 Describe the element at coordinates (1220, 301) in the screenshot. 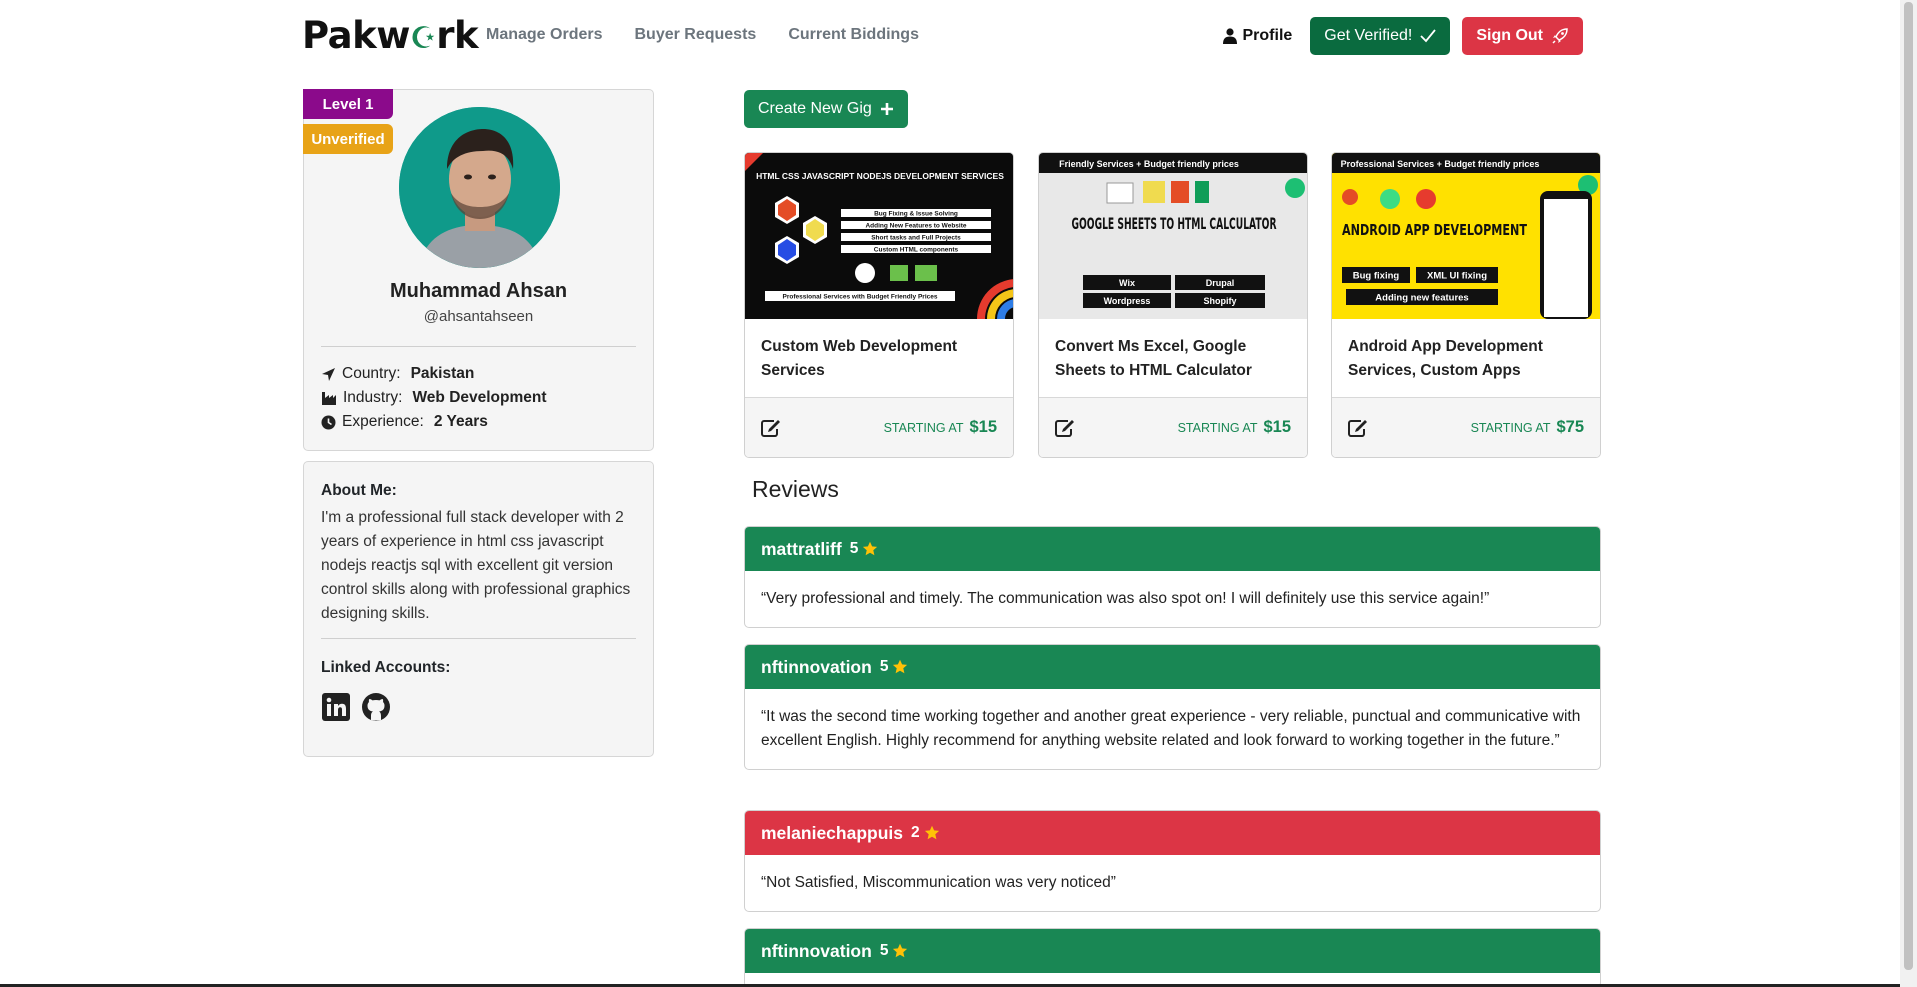

I see `gig-2-tag-4: Shopify` at that location.